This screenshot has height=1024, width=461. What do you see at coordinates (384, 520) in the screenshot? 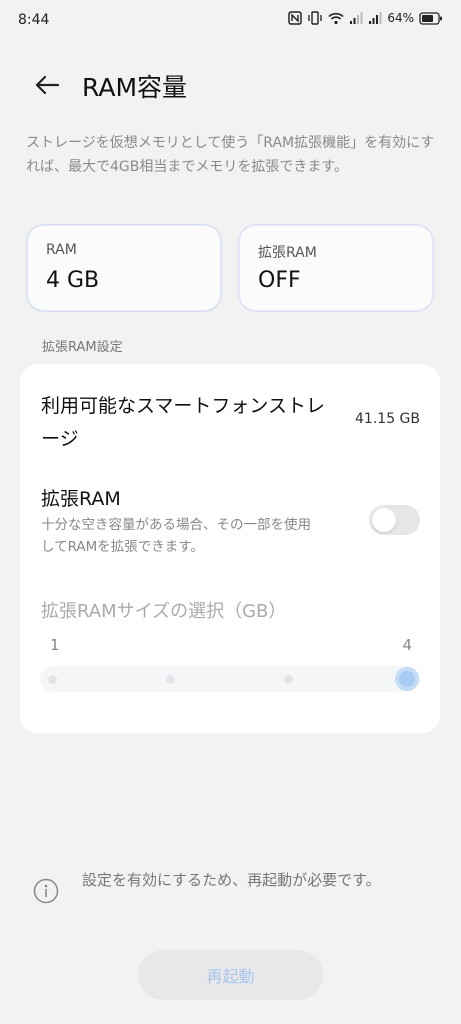
I see `toggle-knob` at bounding box center [384, 520].